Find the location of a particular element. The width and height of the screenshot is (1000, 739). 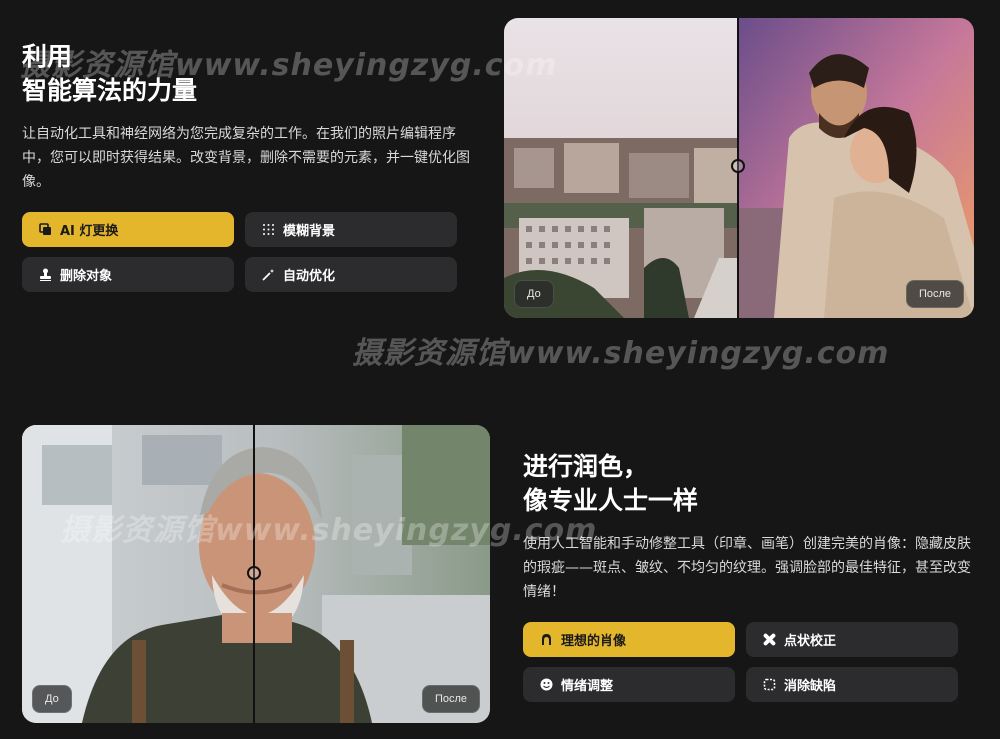

feature-buttons: 理想的肖像 点状校正 情绪调整 消除缺陷 is located at coordinates (748, 662).